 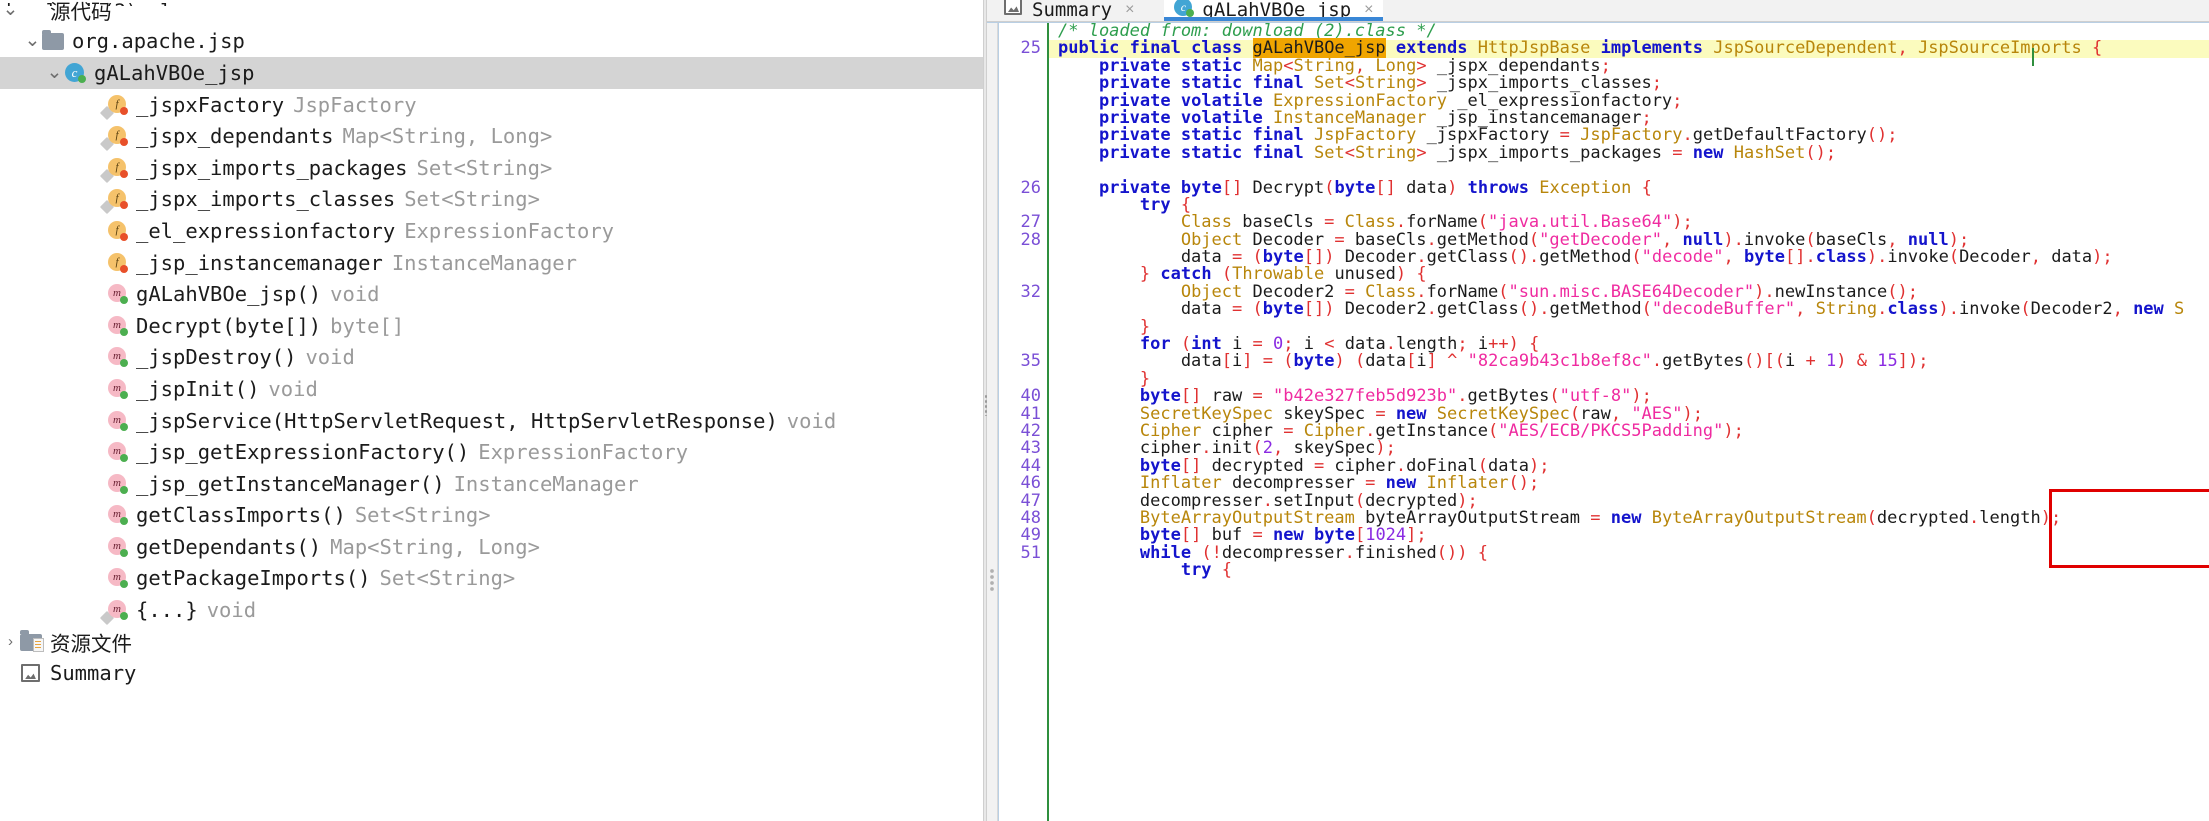 I want to click on tree-item-label: {...}, so click(x=167, y=610).